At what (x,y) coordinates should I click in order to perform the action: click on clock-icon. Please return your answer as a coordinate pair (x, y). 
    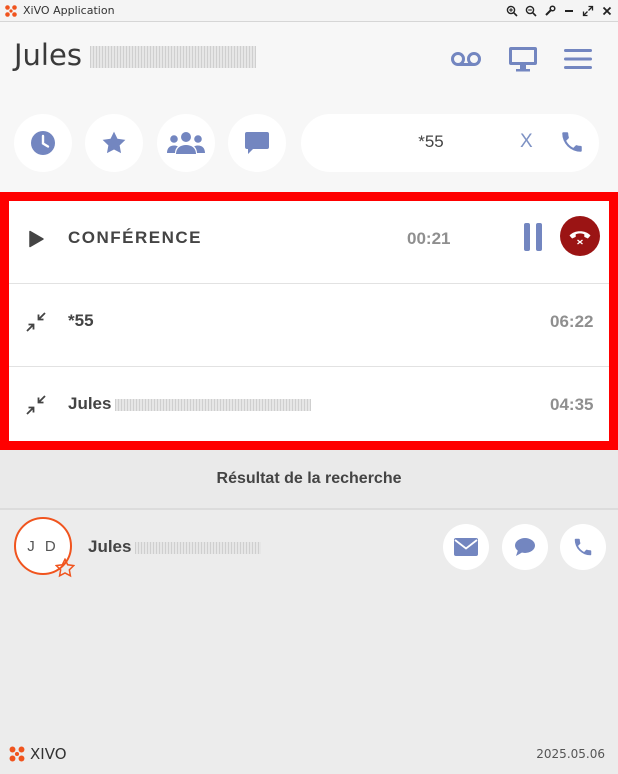
    Looking at the image, I should click on (43, 143).